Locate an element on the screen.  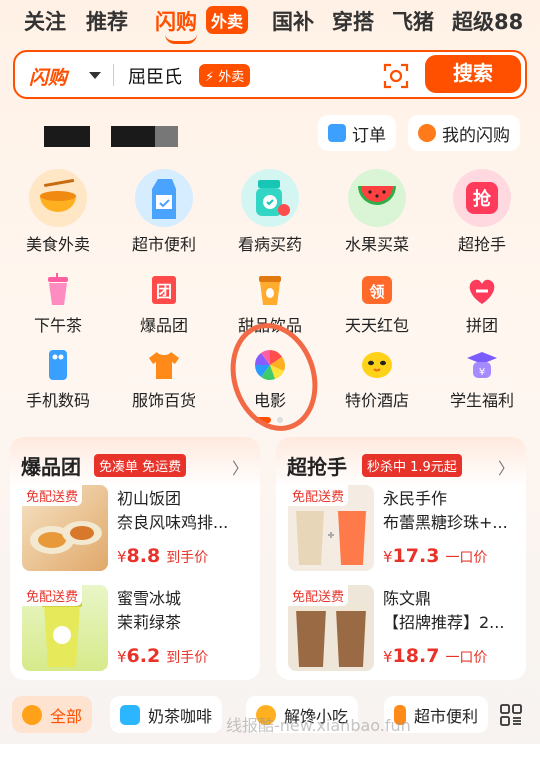
grid-item-label: 看病买药 is located at coordinates (269, 244).